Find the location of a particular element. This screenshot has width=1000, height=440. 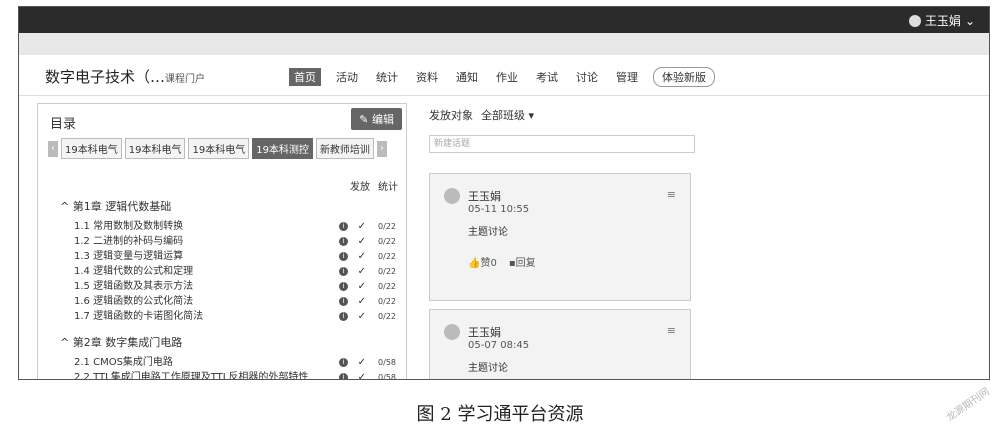

section-row: 1.7 逻辑函数的卡诺图化简法 i ✓ 0/22 is located at coordinates (237, 317).